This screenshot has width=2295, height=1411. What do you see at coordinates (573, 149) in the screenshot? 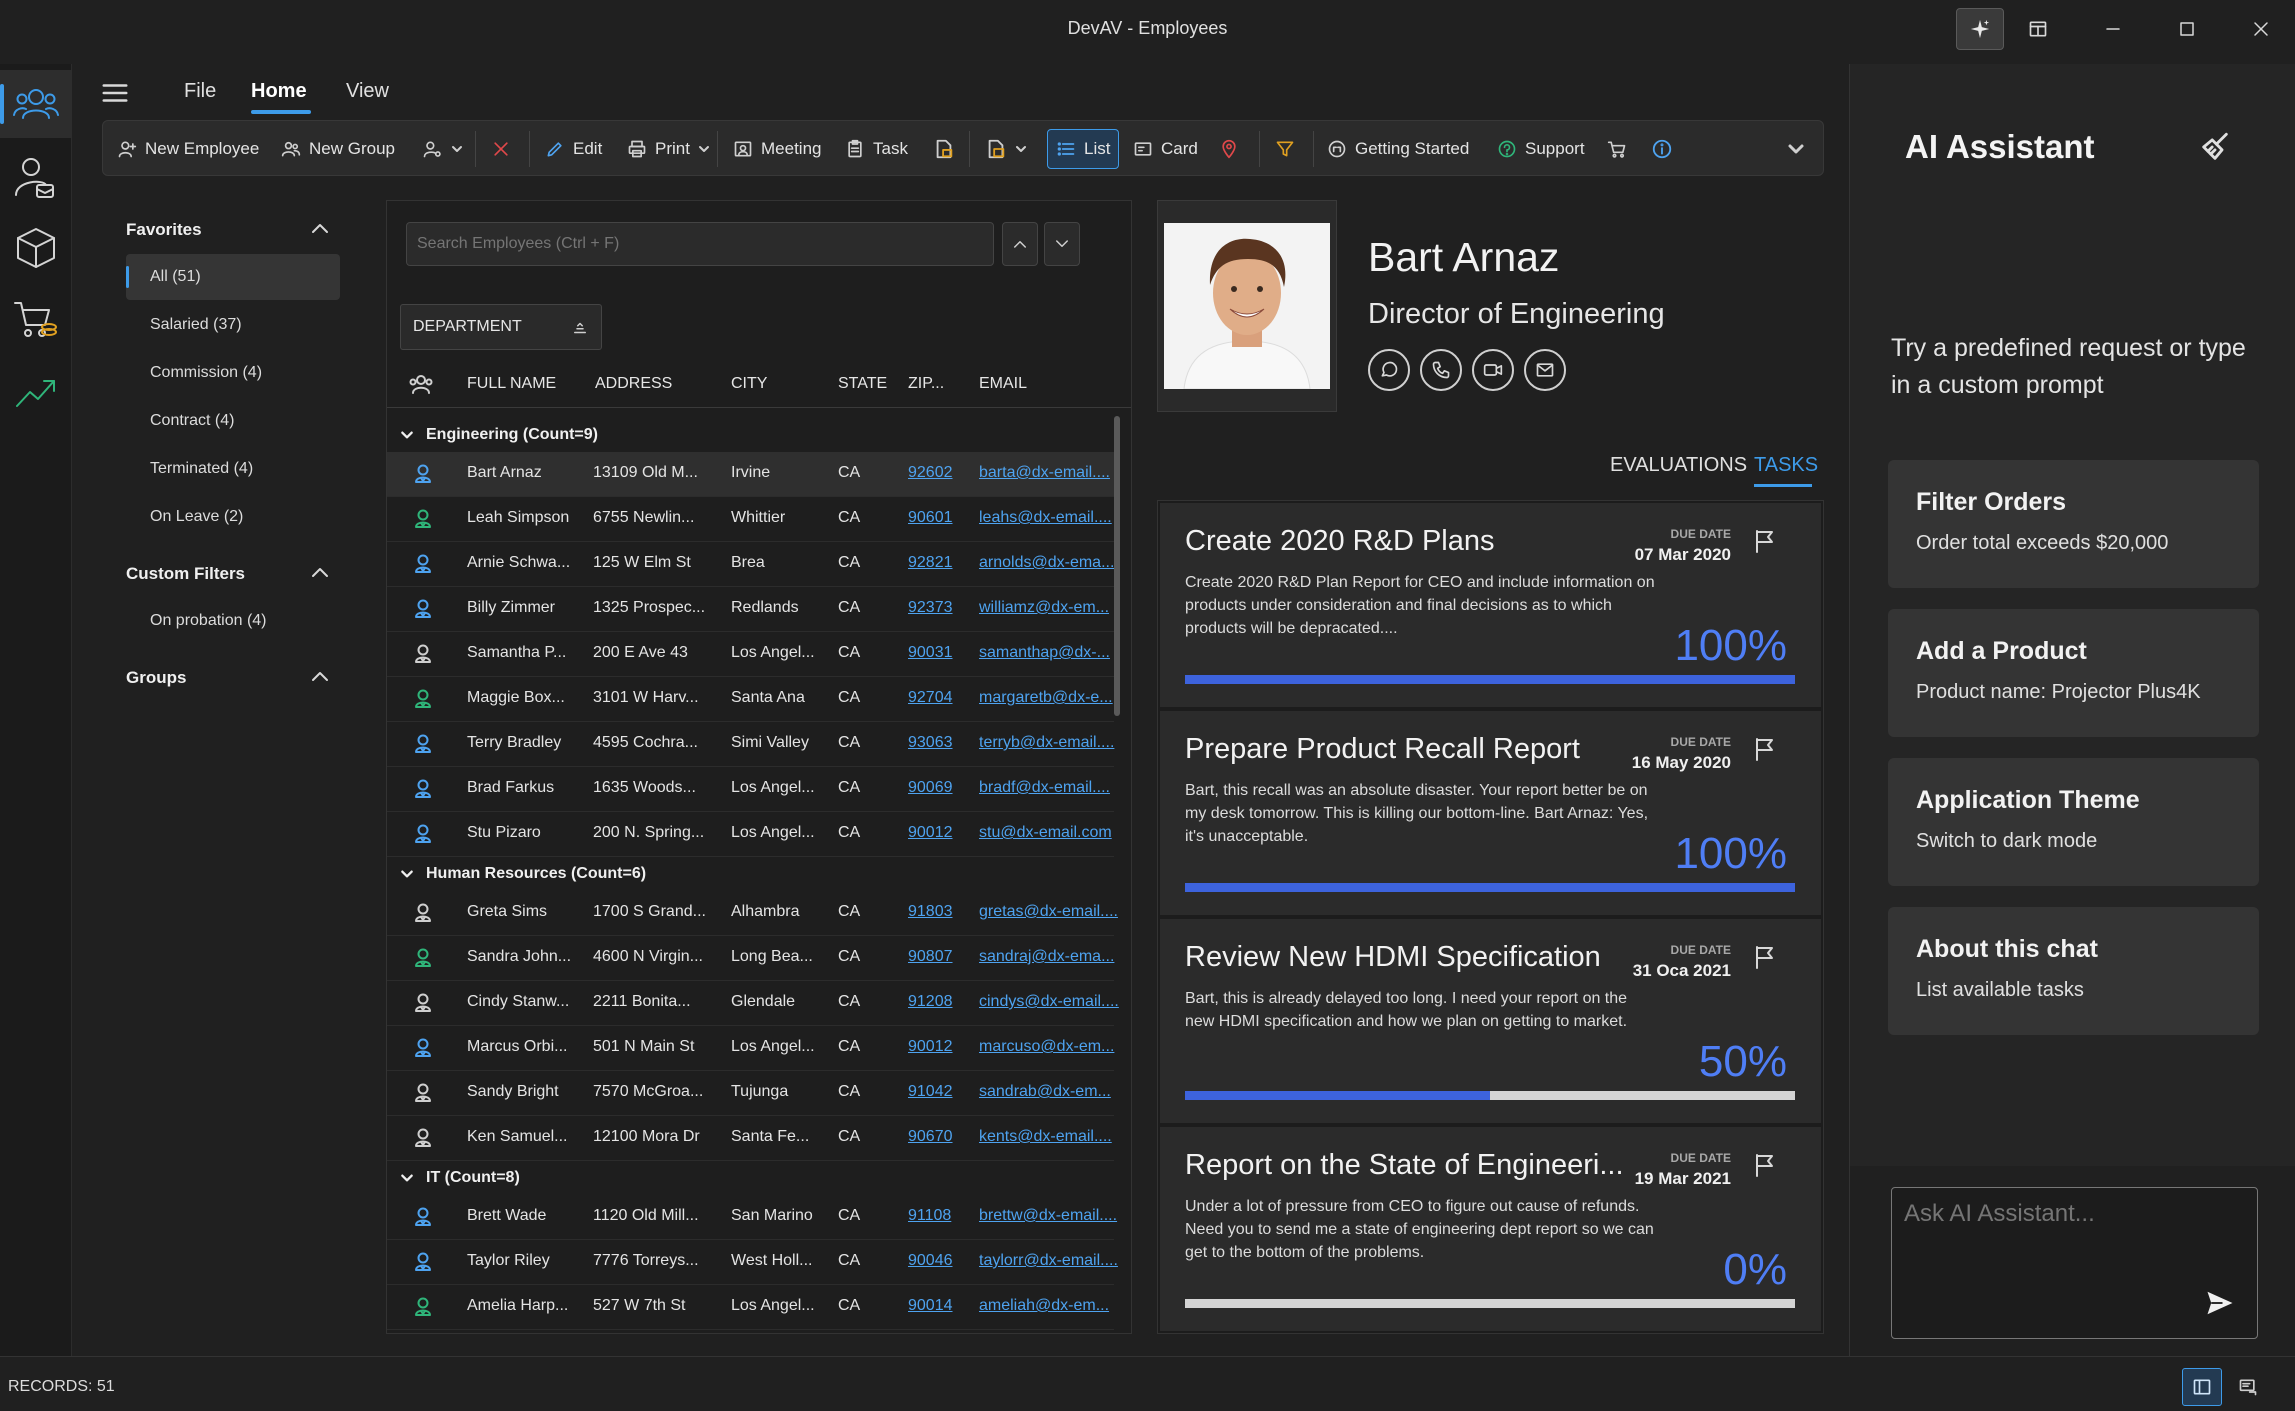
I see `edit-button: Edit` at bounding box center [573, 149].